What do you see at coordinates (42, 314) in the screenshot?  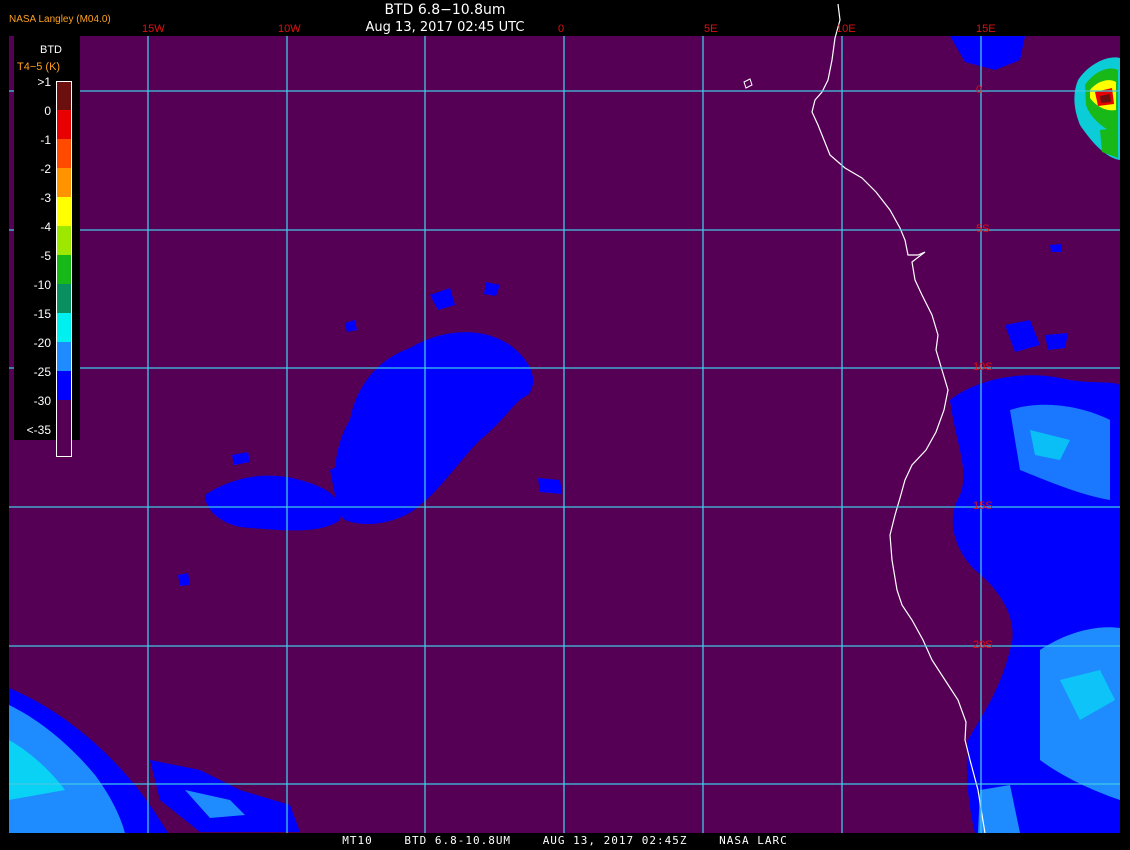 I see `legend-label: -15` at bounding box center [42, 314].